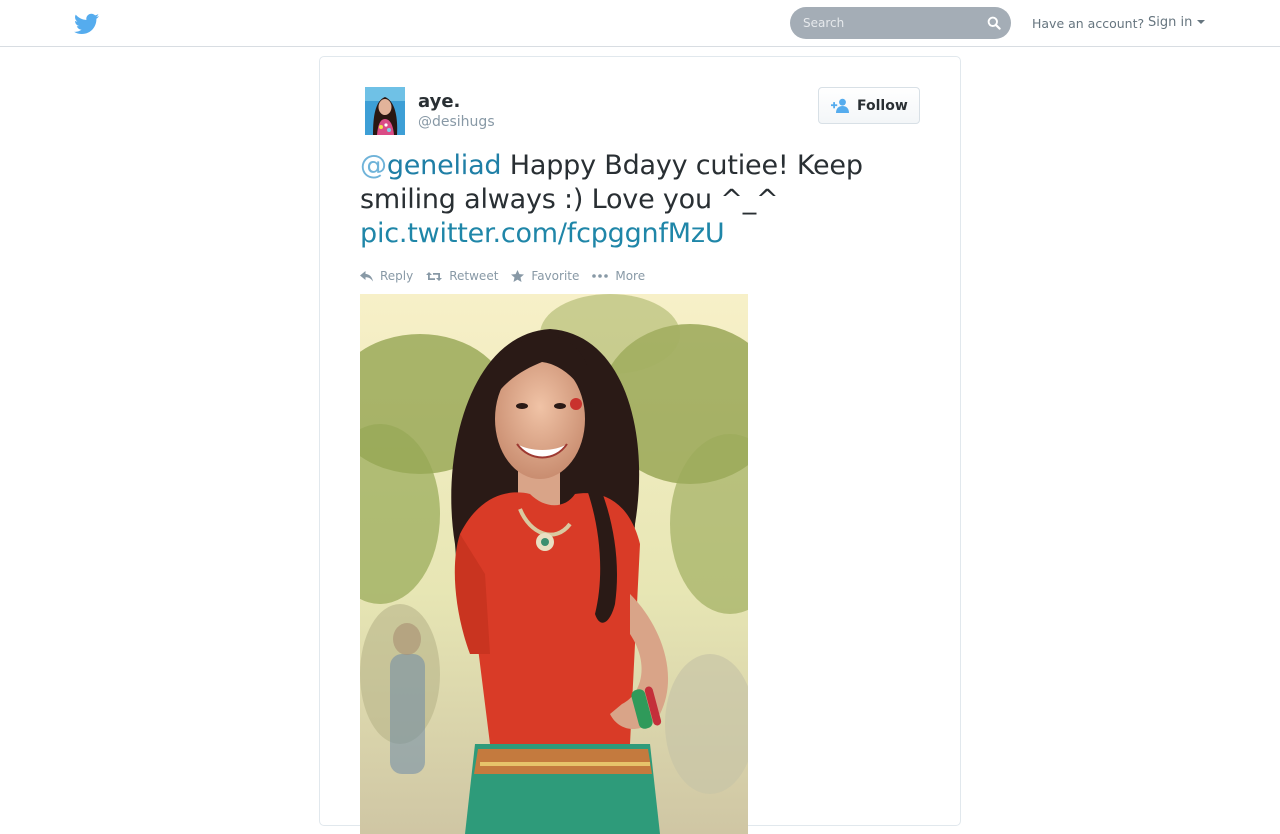 This screenshot has width=1280, height=834. Describe the element at coordinates (600, 276) in the screenshot. I see `more-dots-icon` at that location.